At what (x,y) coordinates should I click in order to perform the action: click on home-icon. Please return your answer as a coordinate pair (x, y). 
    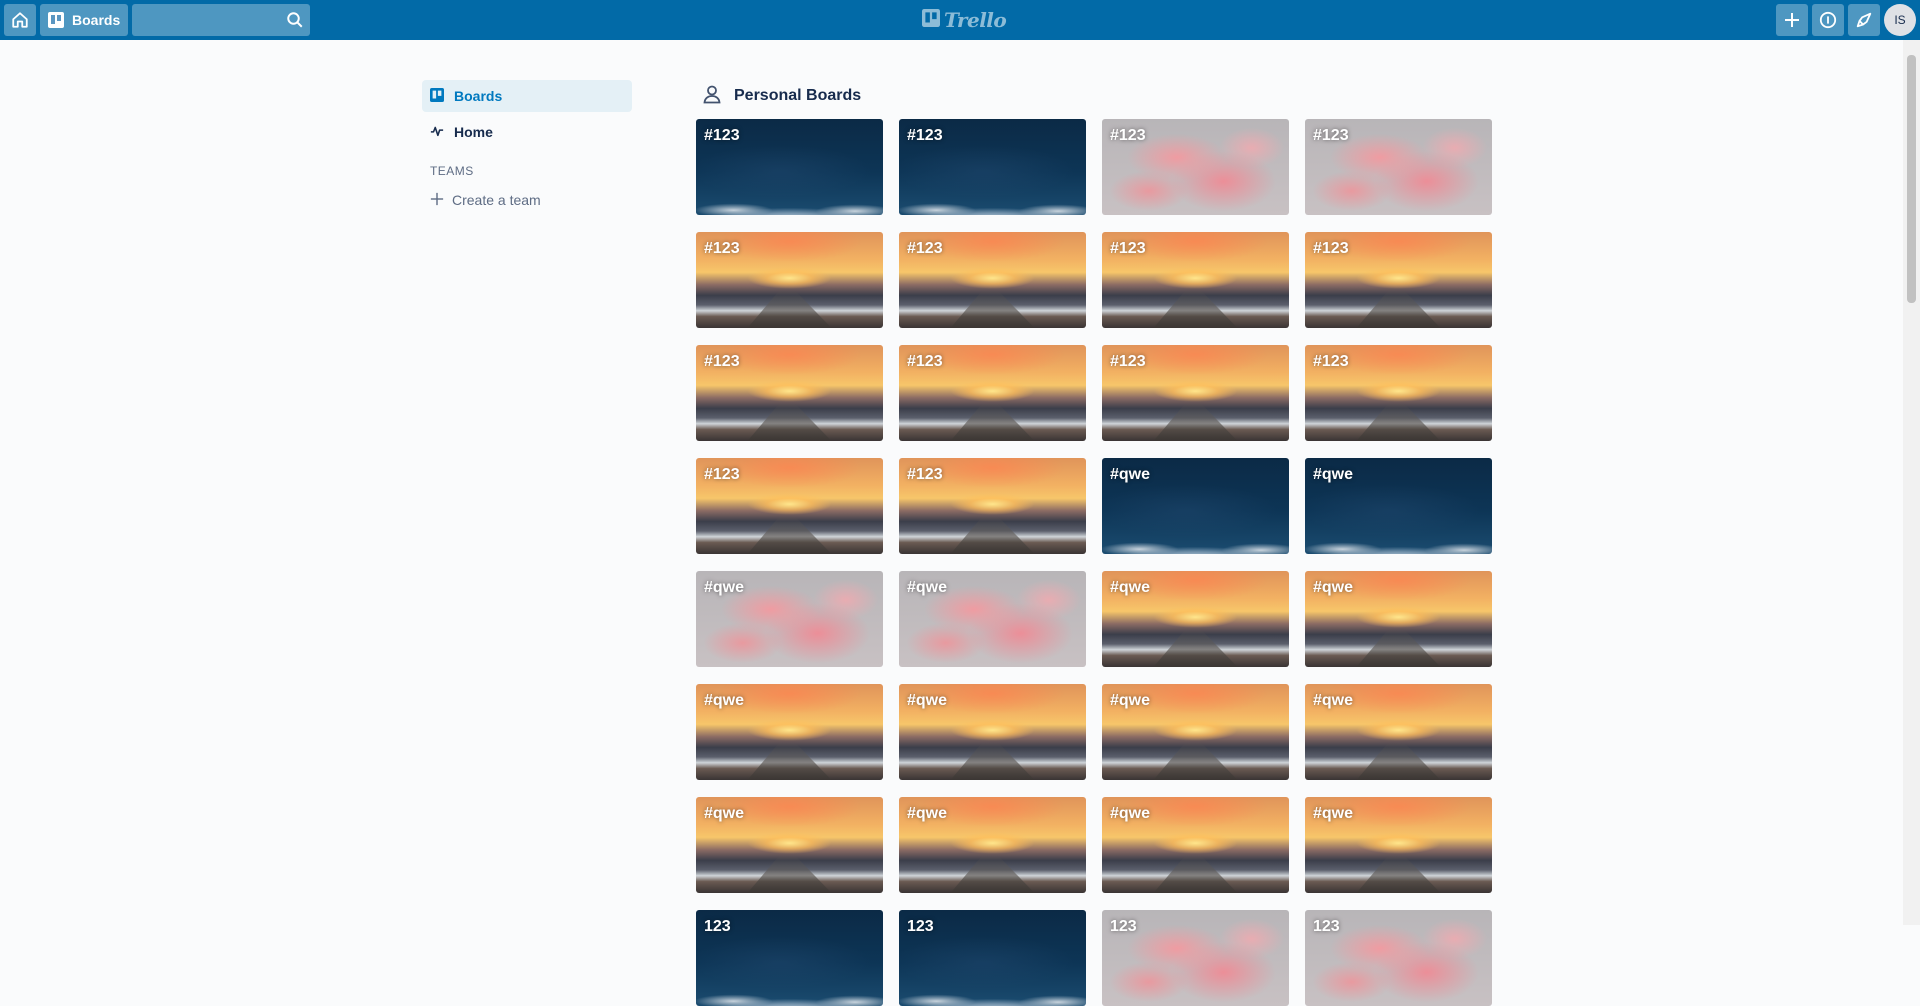
    Looking at the image, I should click on (20, 20).